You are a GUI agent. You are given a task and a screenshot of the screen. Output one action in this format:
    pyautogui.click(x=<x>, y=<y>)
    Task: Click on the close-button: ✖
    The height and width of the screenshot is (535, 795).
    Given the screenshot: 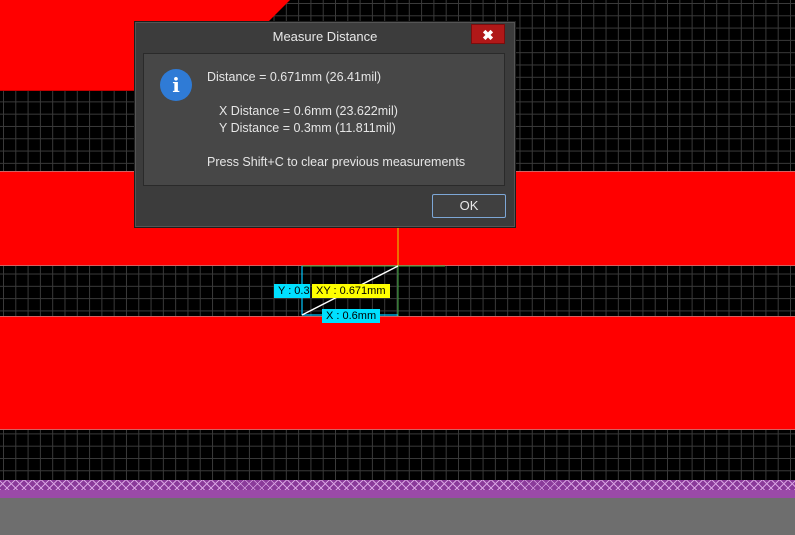 What is the action you would take?
    pyautogui.click(x=488, y=34)
    